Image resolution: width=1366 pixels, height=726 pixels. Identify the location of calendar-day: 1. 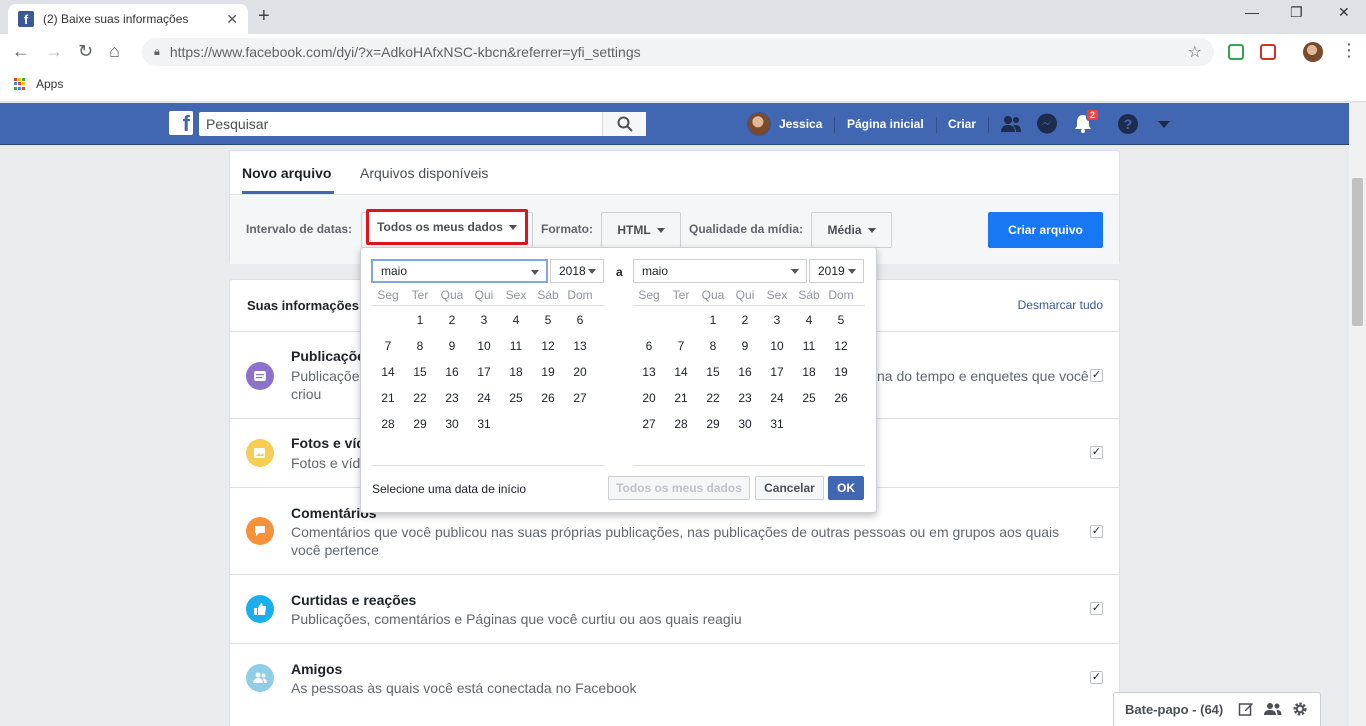
(713, 320).